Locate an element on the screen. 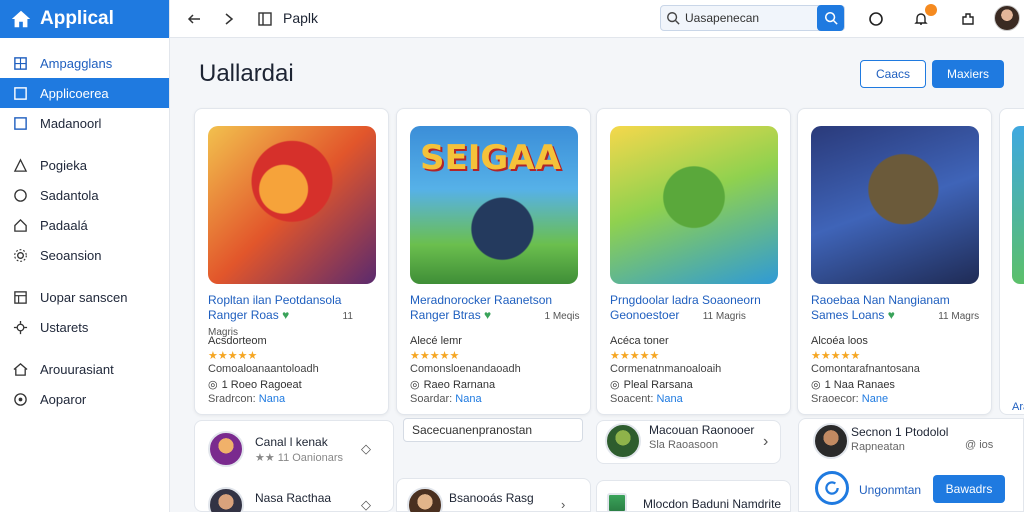  app-description: Cormenatnmanoaloaih is located at coordinates (666, 369).